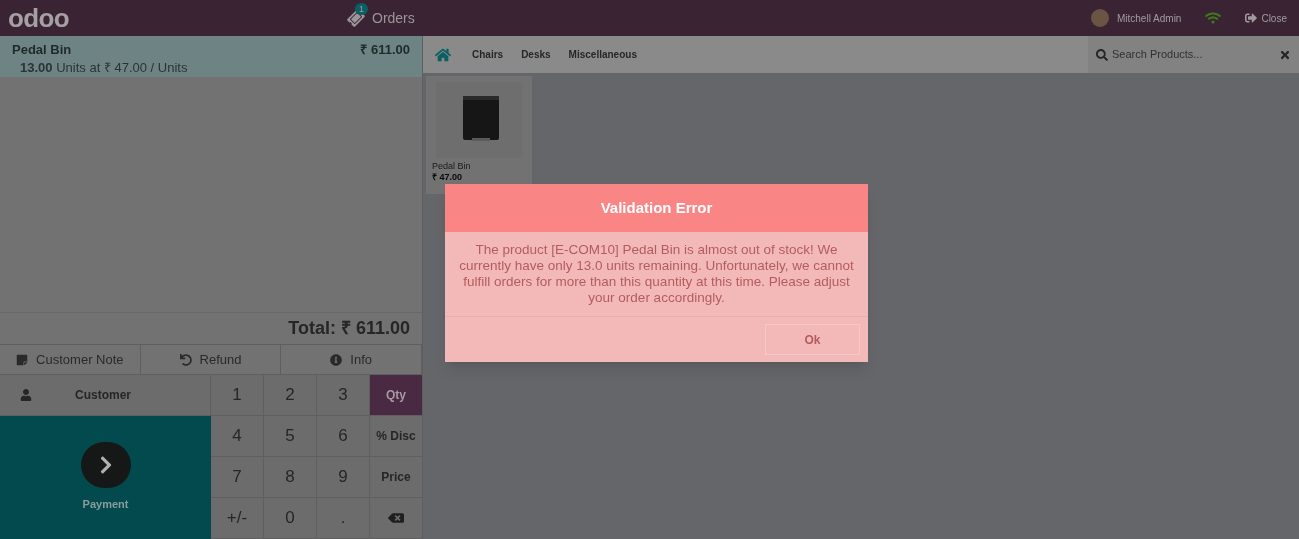 Image resolution: width=1299 pixels, height=539 pixels. What do you see at coordinates (1099, 18) in the screenshot?
I see `avatar` at bounding box center [1099, 18].